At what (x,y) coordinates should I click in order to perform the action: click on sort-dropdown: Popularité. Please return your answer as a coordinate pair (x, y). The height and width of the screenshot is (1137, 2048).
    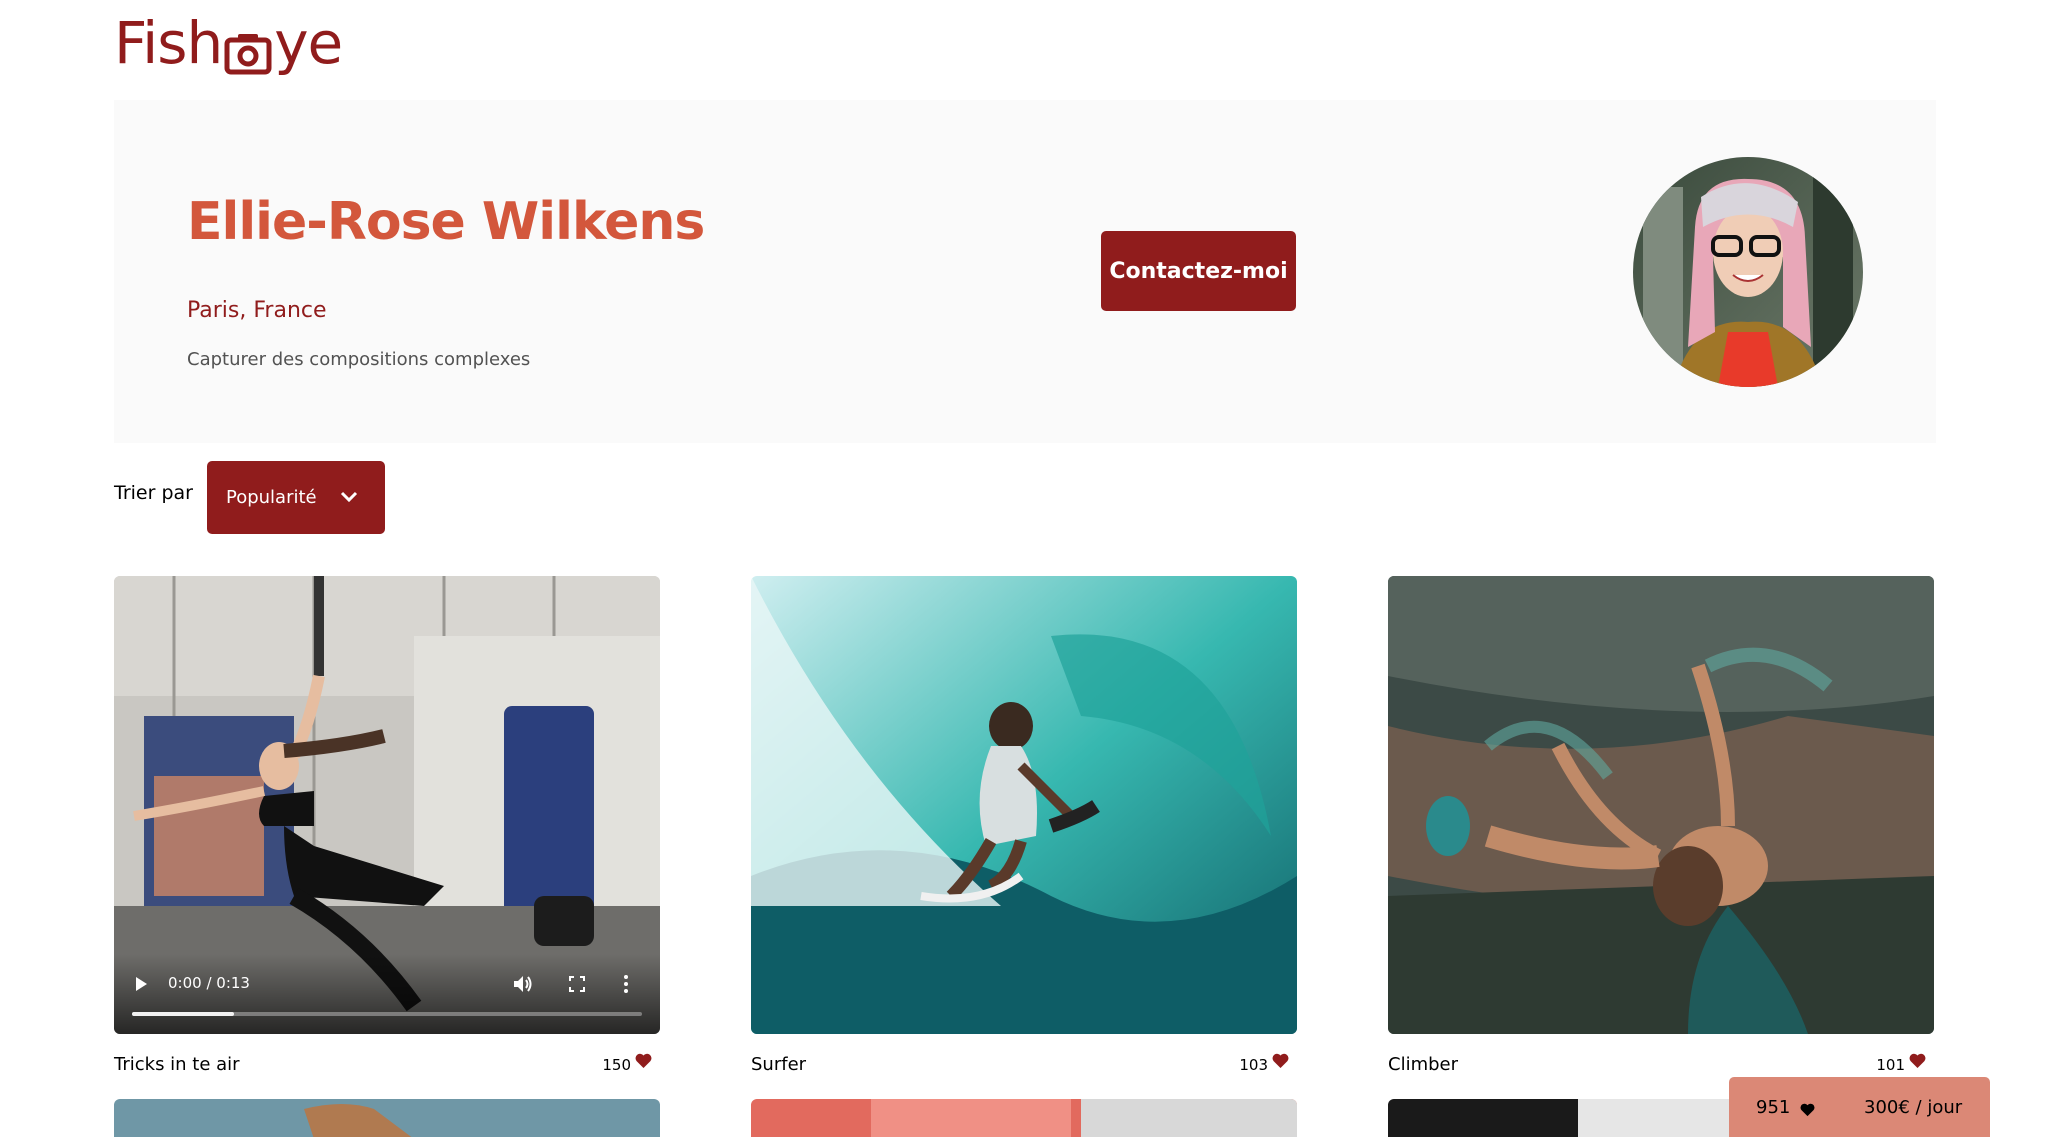
    Looking at the image, I should click on (296, 497).